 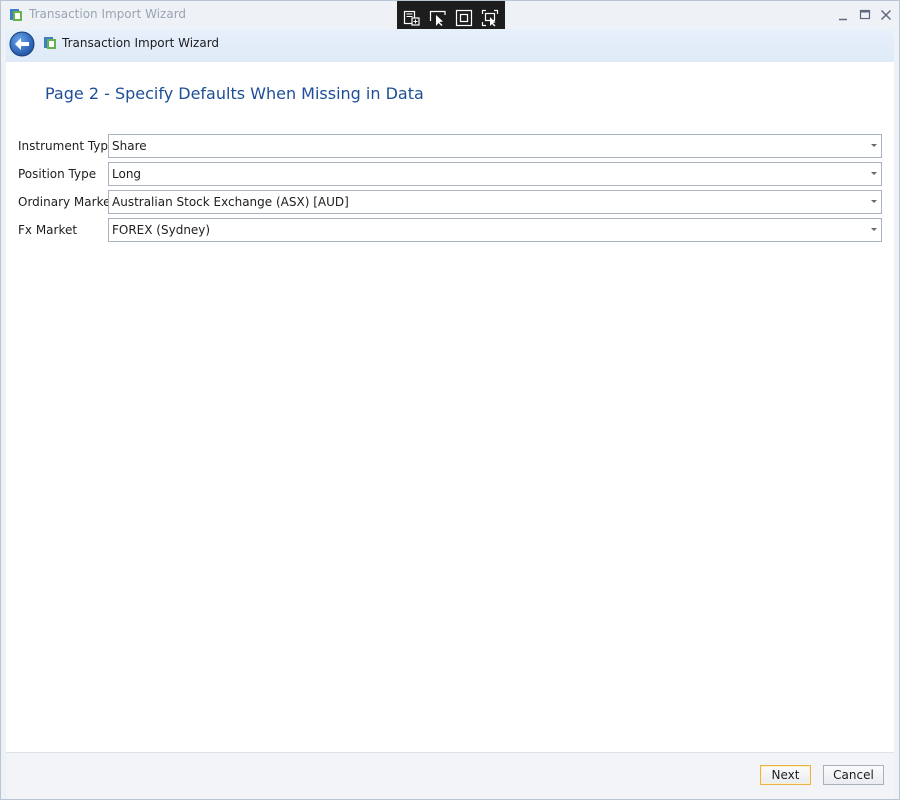 I want to click on next-button: Next, so click(x=785, y=775).